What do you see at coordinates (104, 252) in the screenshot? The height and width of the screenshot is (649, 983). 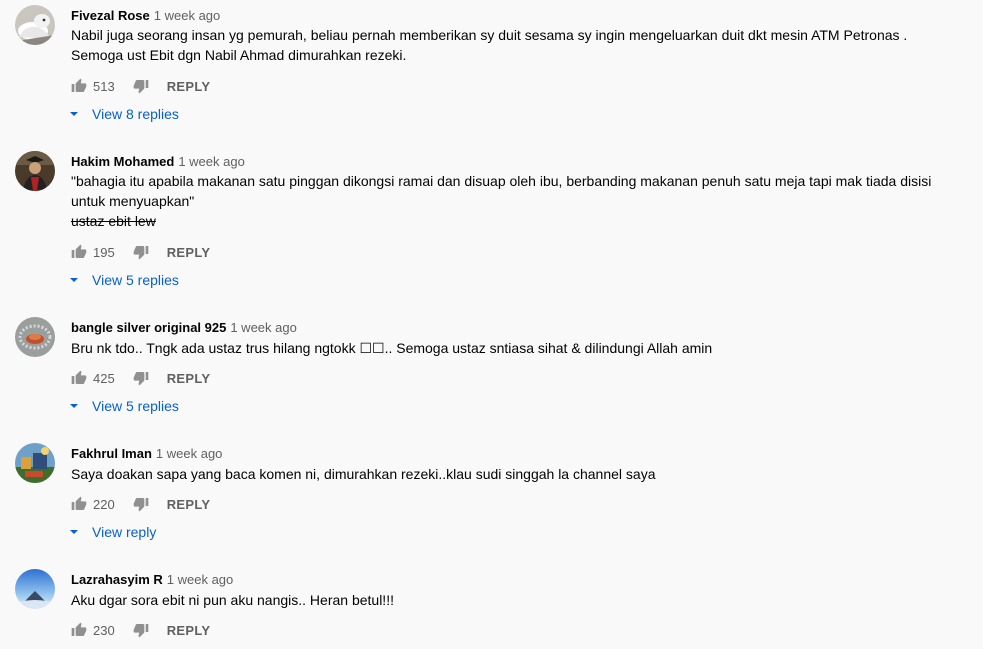 I see `like-count: 195` at bounding box center [104, 252].